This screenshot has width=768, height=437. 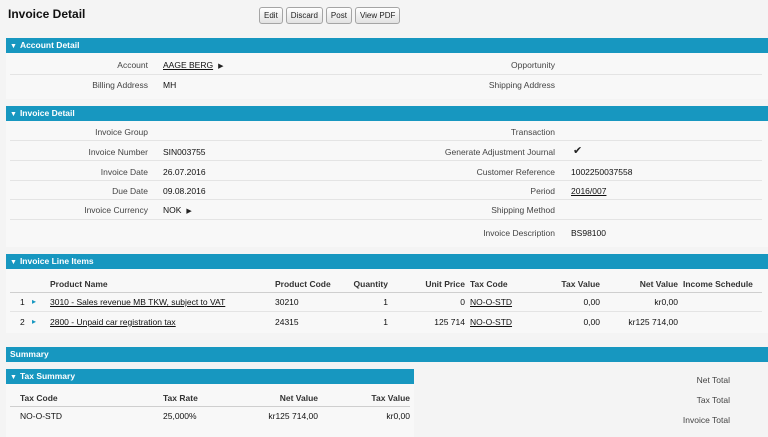 What do you see at coordinates (49, 45) in the screenshot?
I see `account-detail-title: Account Detail` at bounding box center [49, 45].